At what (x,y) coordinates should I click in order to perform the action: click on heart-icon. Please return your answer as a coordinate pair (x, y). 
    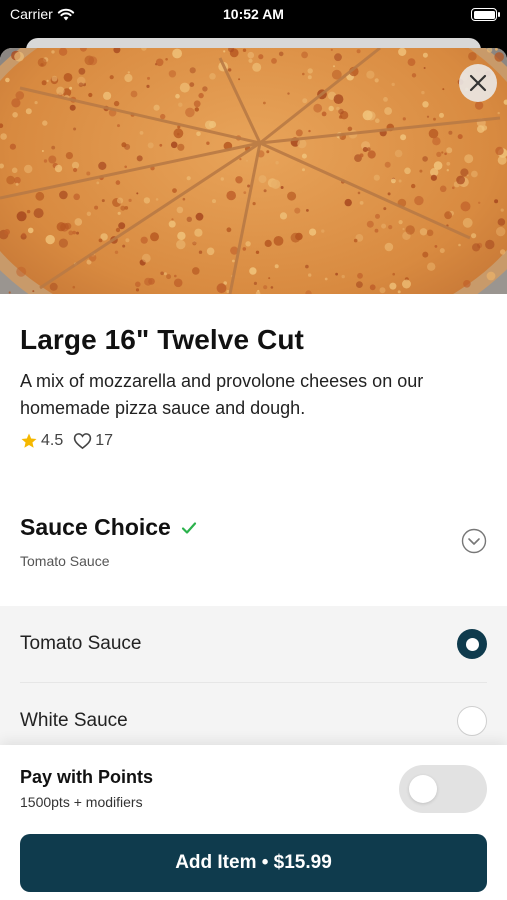
    Looking at the image, I should click on (83, 441).